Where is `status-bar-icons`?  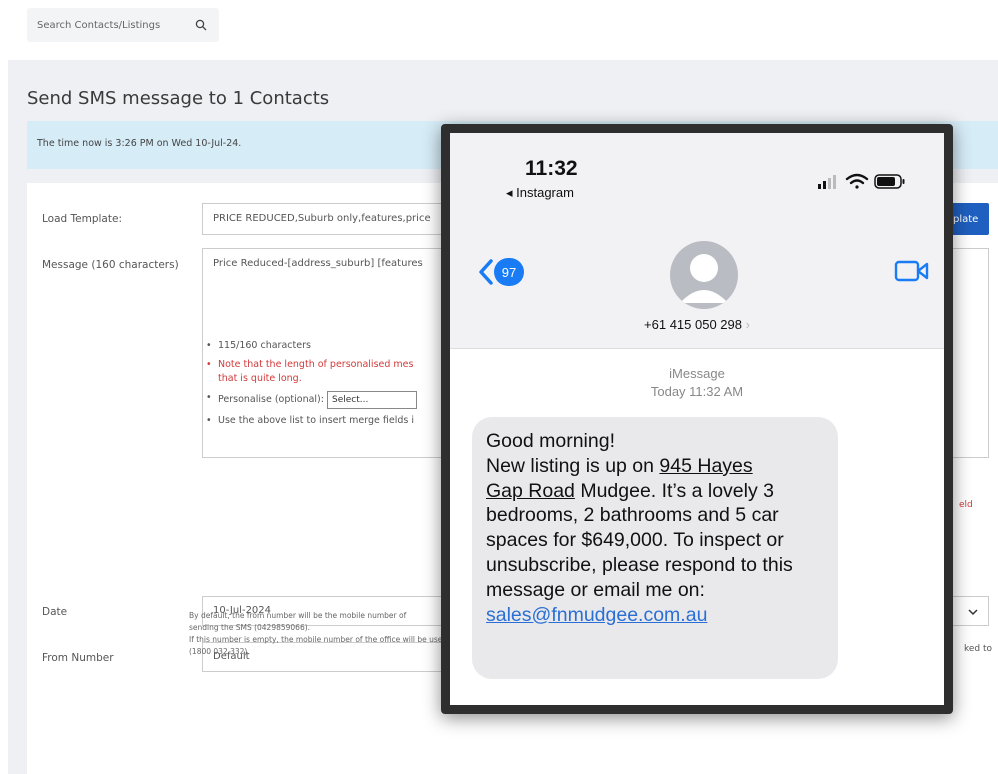
status-bar-icons is located at coordinates (861, 181).